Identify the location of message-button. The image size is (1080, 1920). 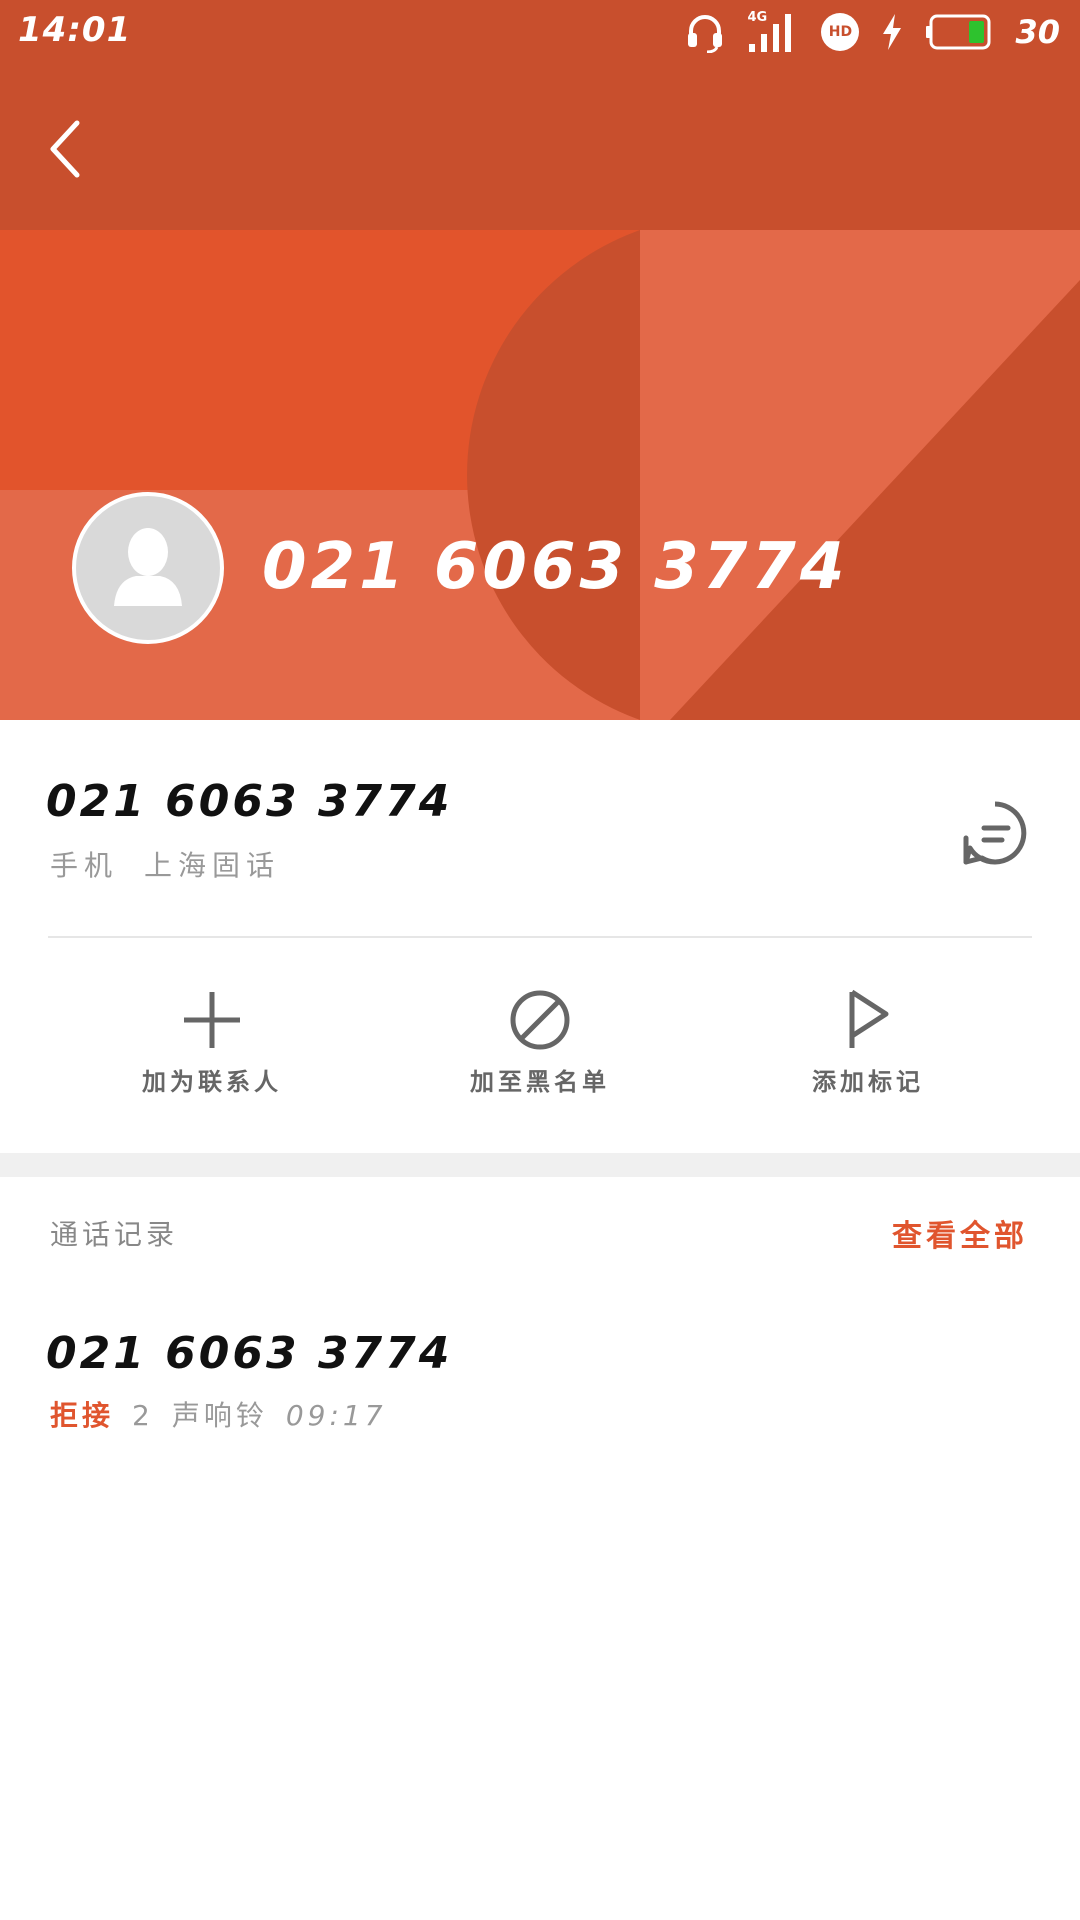
(995, 833).